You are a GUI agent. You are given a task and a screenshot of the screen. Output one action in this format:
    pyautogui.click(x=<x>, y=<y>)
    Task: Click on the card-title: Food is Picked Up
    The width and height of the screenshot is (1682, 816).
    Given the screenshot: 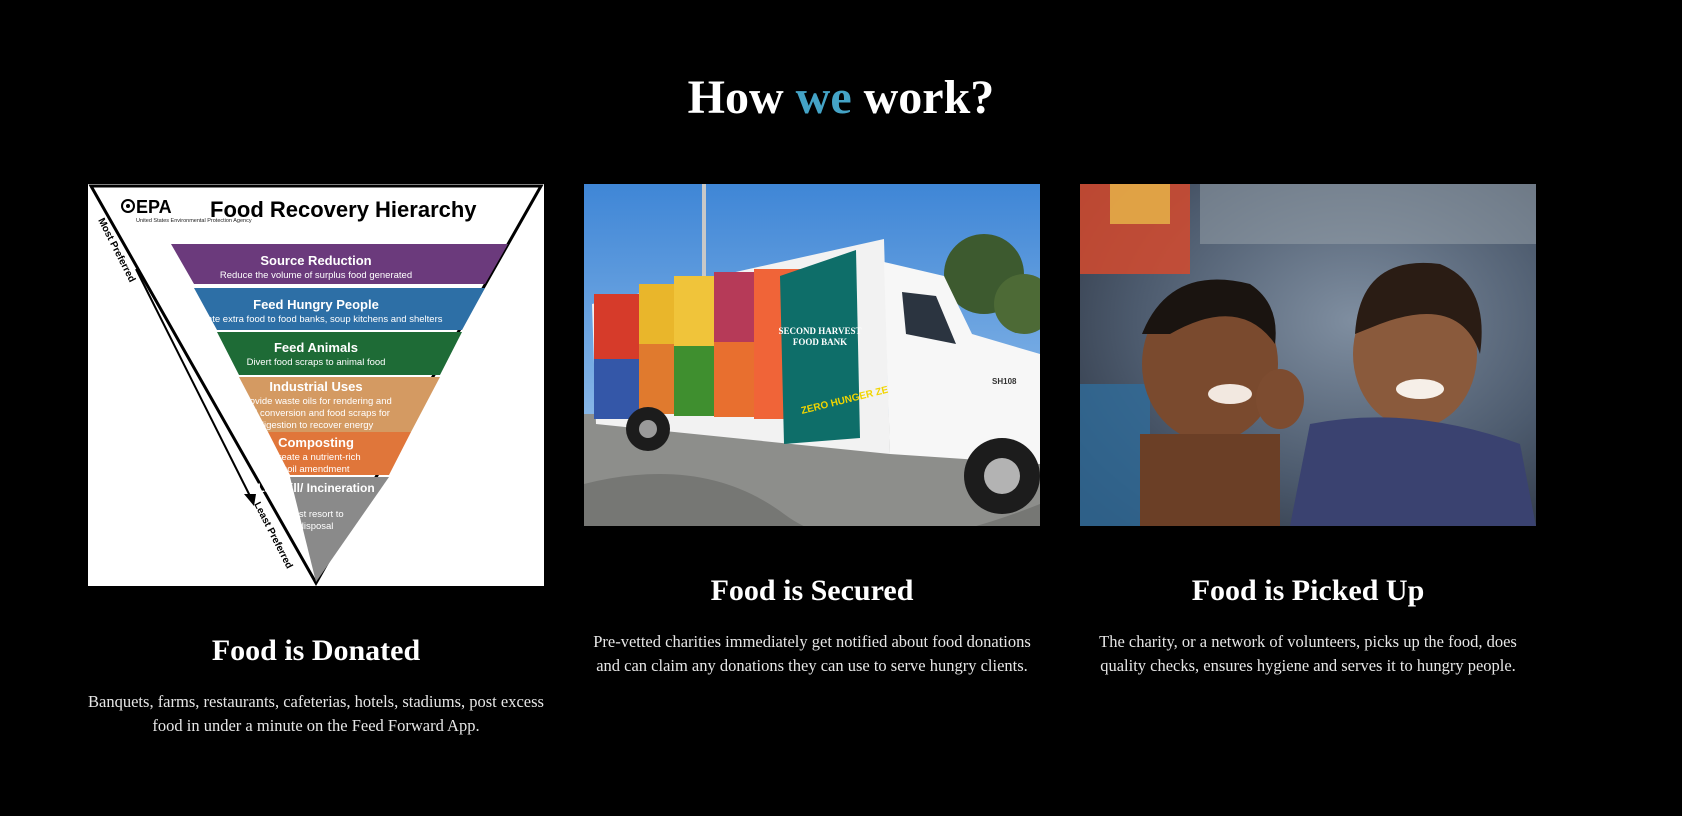 What is the action you would take?
    pyautogui.click(x=1308, y=590)
    